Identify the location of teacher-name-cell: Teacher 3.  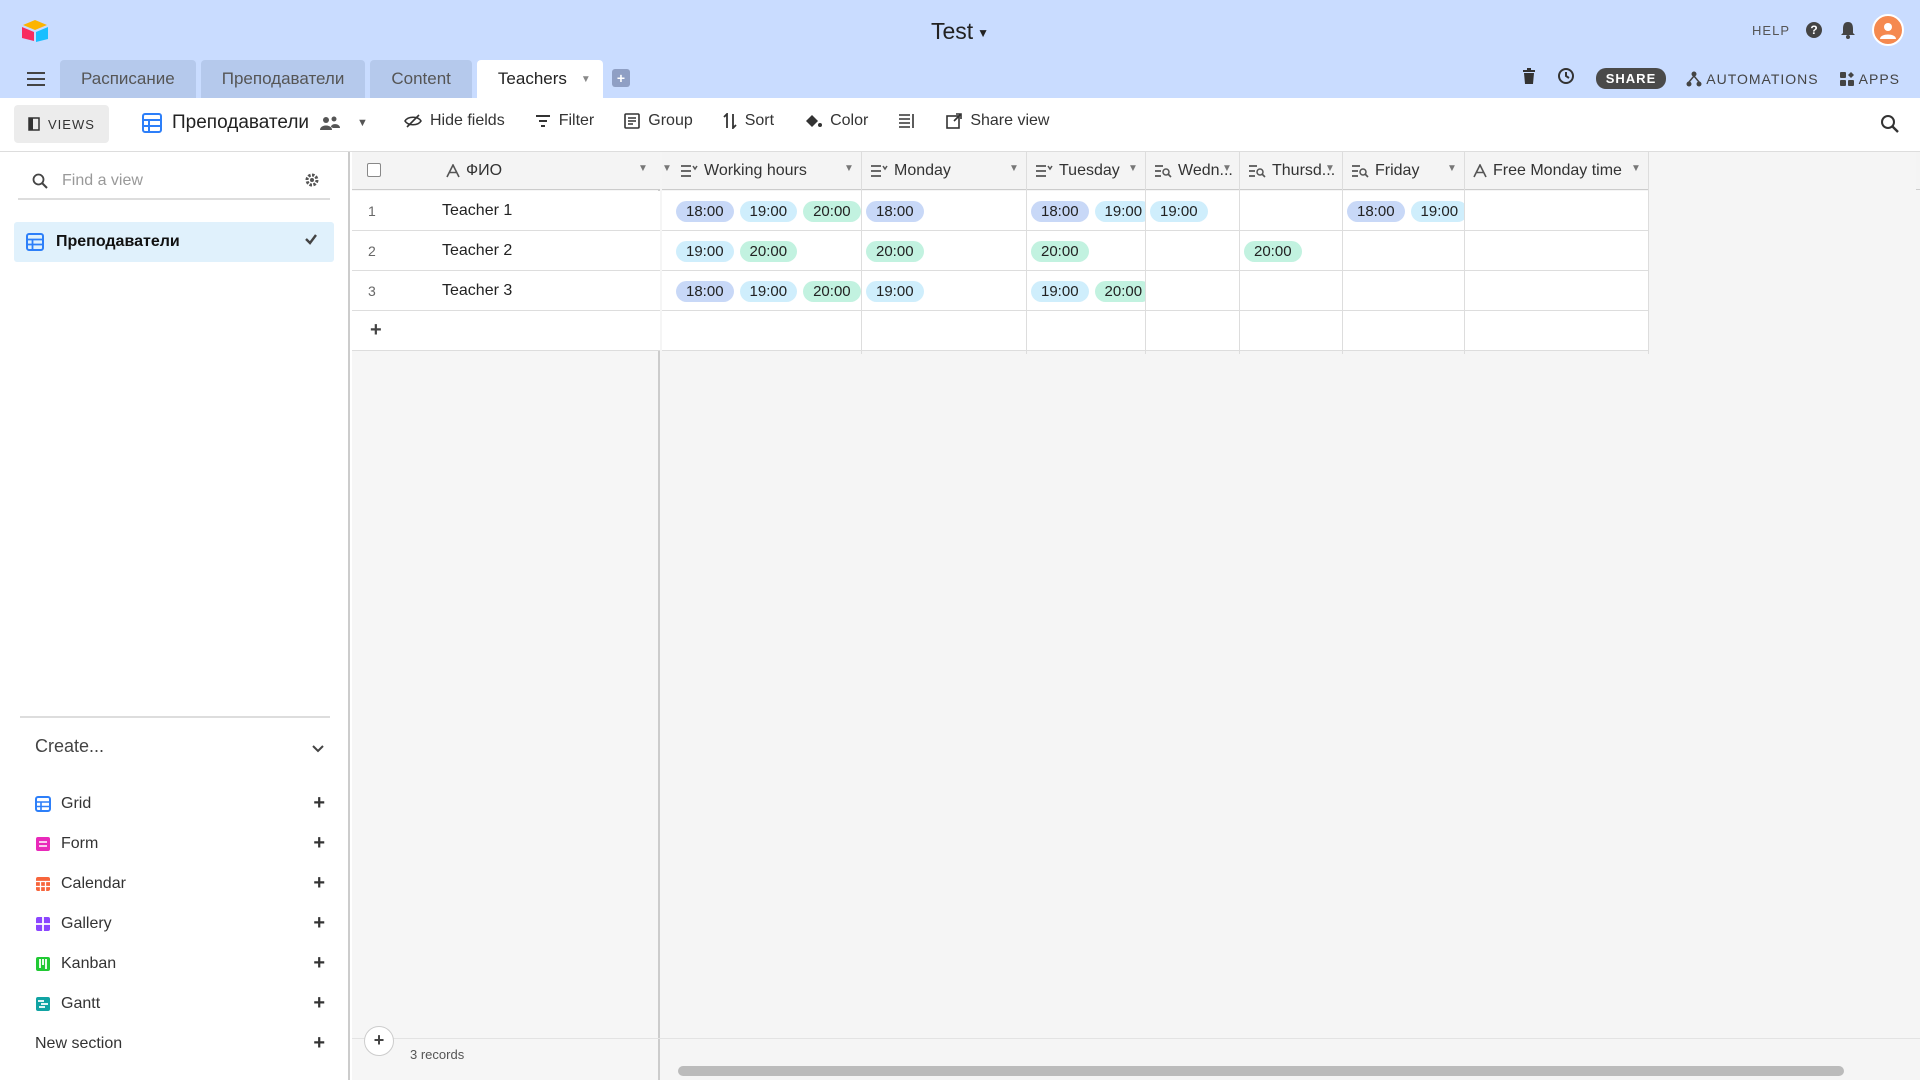
(477, 291).